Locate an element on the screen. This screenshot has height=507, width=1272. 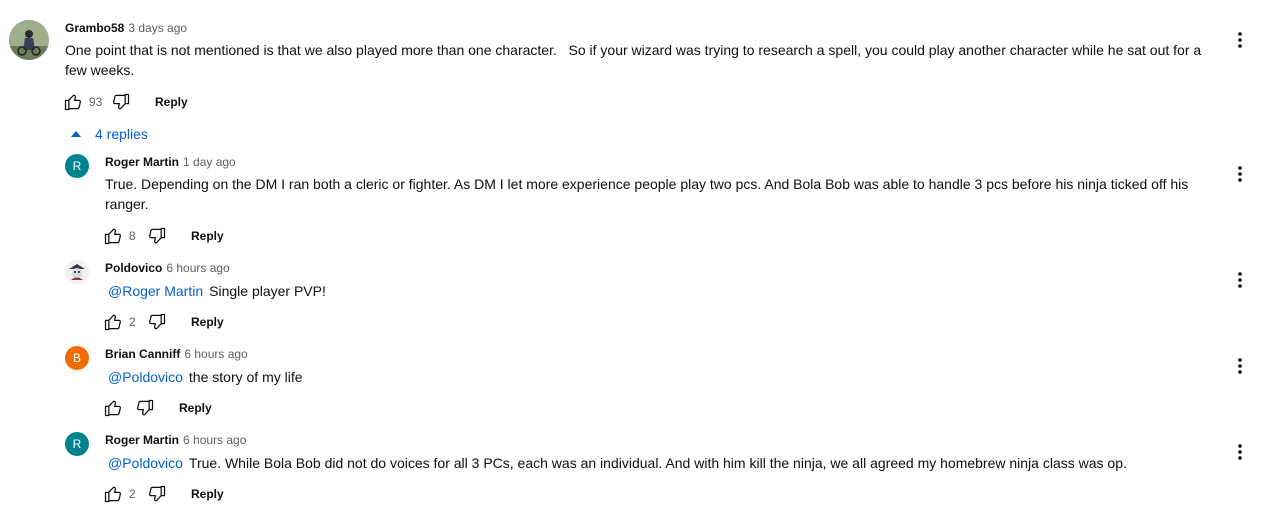
like-count: 93 is located at coordinates (96, 102).